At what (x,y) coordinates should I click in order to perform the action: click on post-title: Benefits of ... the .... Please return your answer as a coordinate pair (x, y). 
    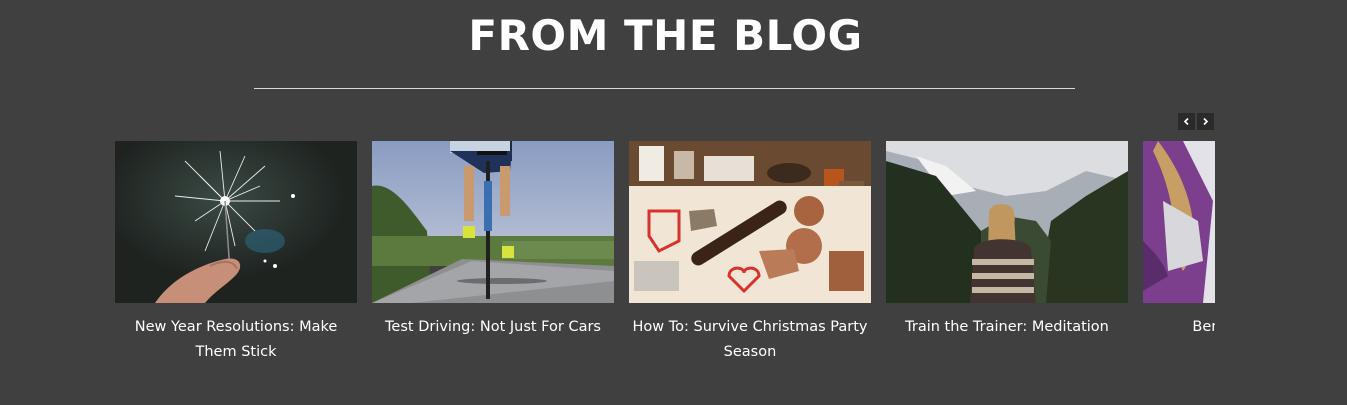
    Looking at the image, I should click on (1179, 327).